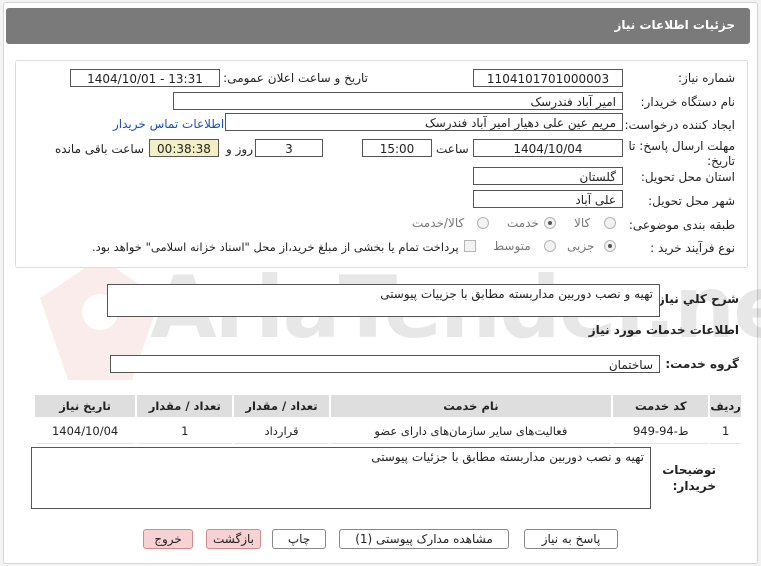 The image size is (761, 566). Describe the element at coordinates (725, 406) in the screenshot. I see `column-header-row: ردیف` at that location.